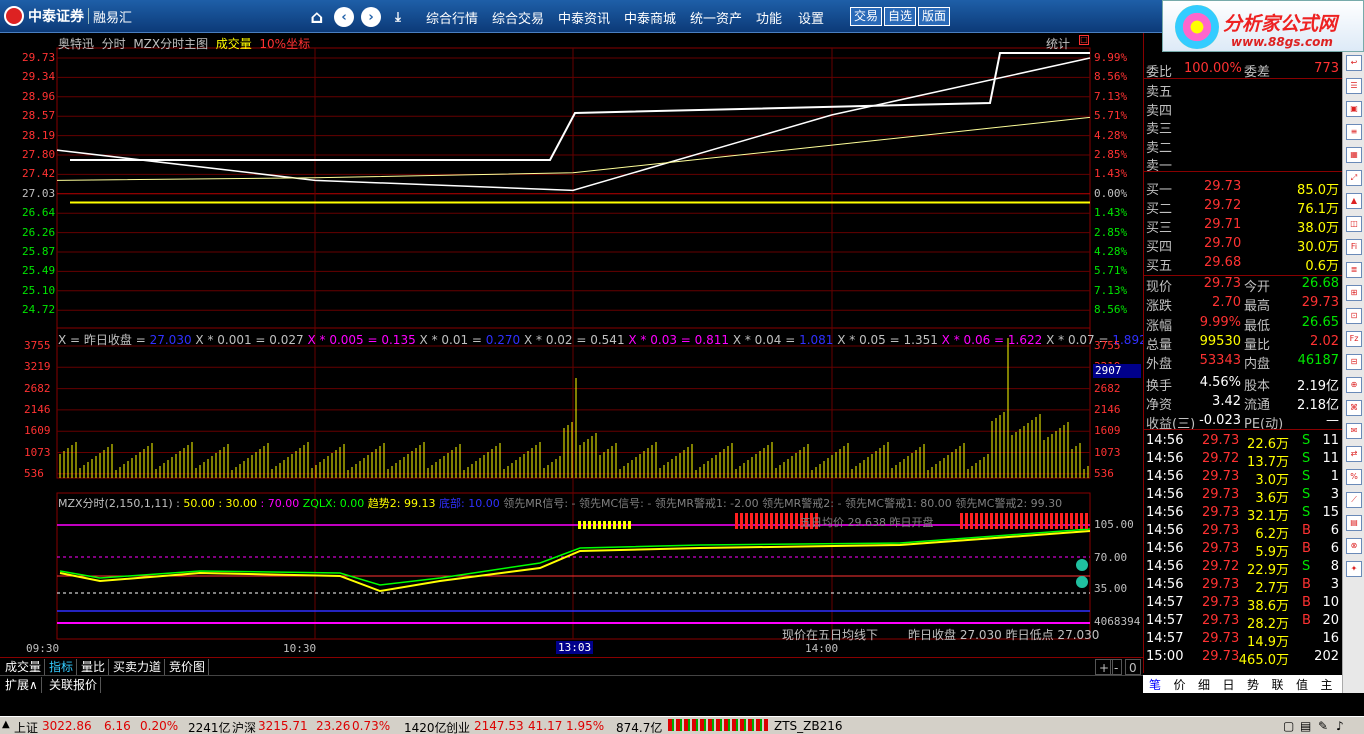 Image resolution: width=1364 pixels, height=734 pixels. What do you see at coordinates (38, 212) in the screenshot?
I see `price-label-left: 26.64` at bounding box center [38, 212].